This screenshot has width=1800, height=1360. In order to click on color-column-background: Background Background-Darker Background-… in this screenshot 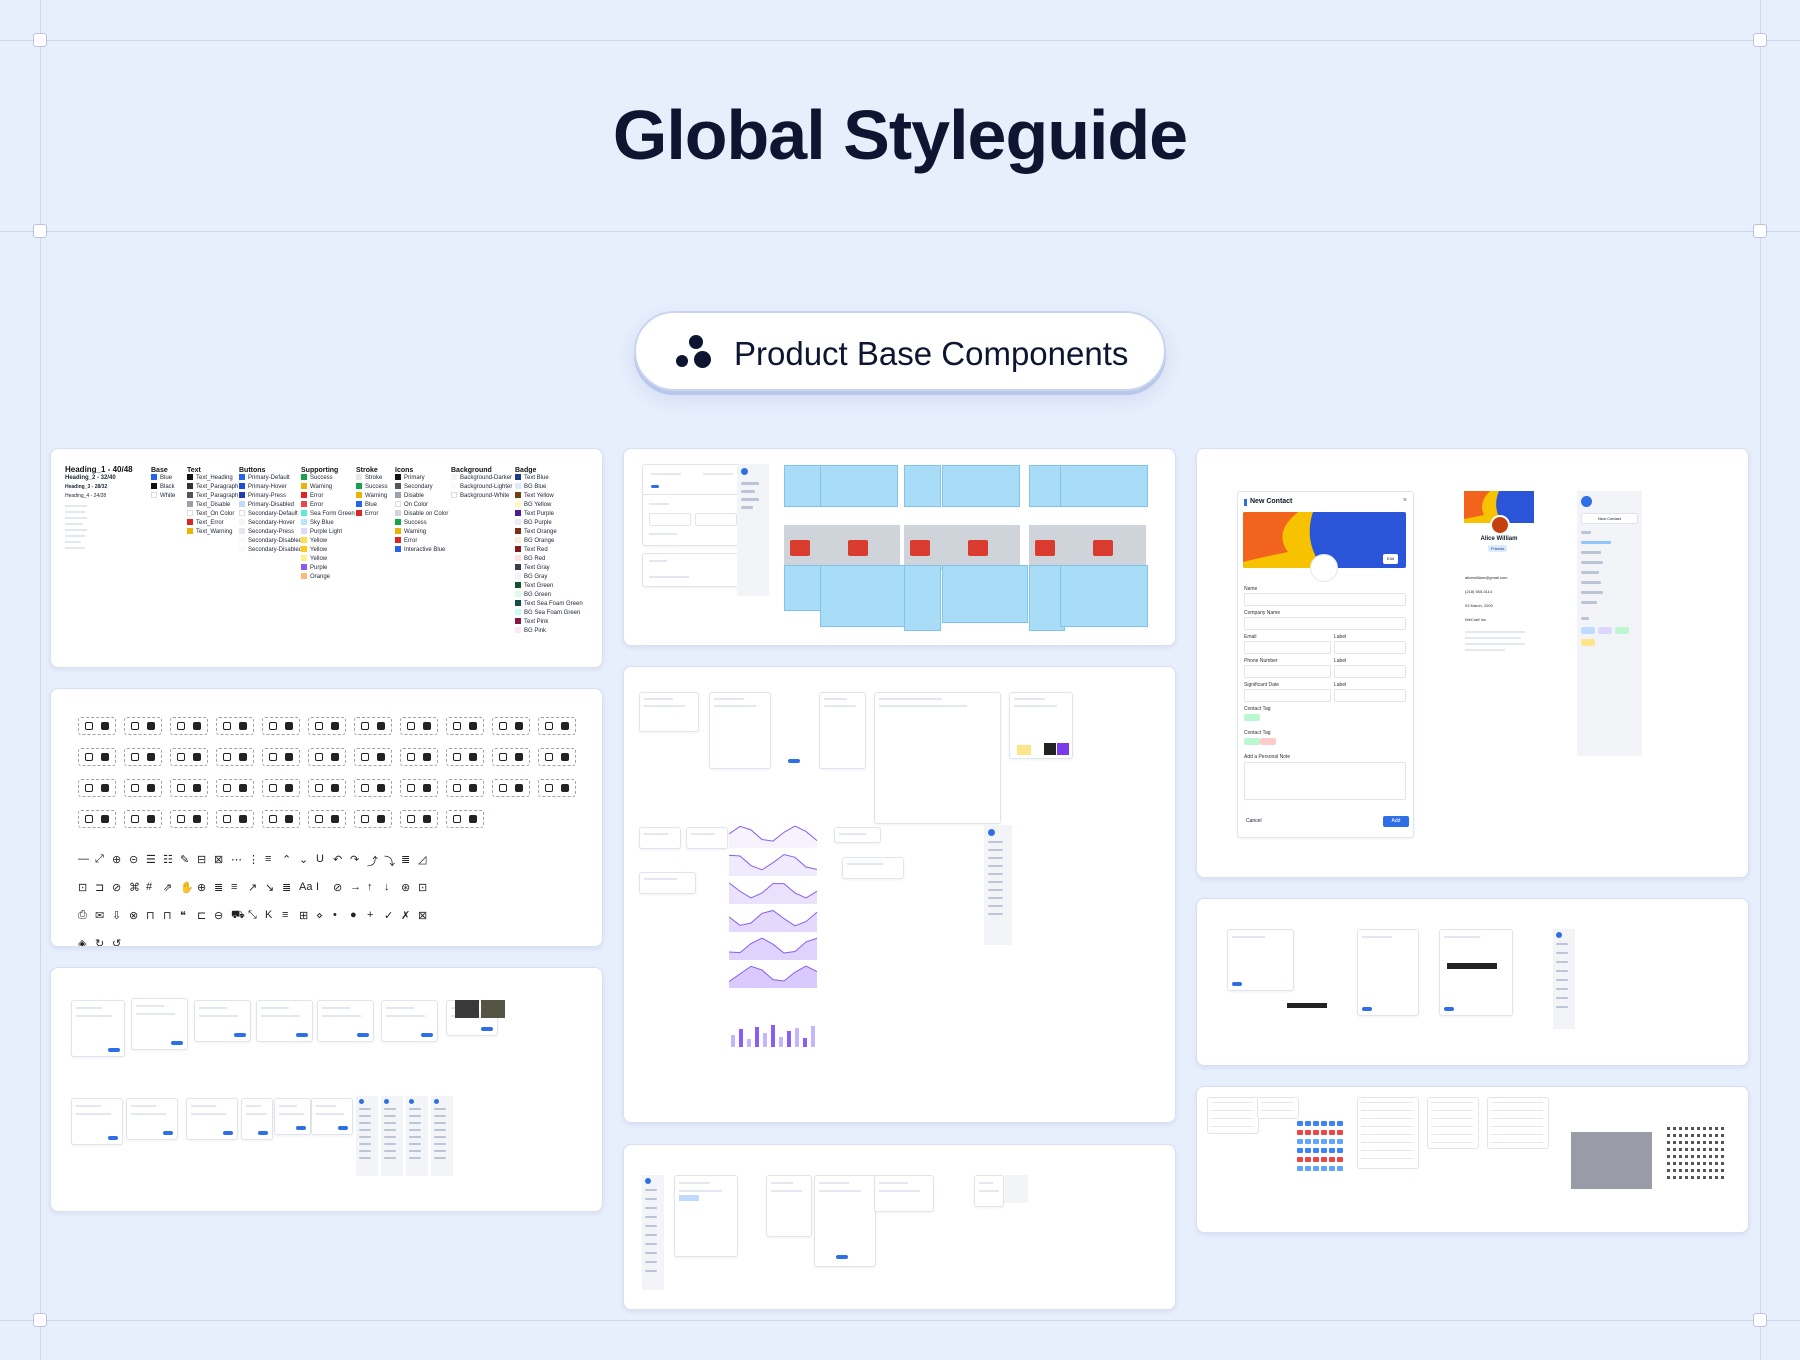, I will do `click(481, 484)`.